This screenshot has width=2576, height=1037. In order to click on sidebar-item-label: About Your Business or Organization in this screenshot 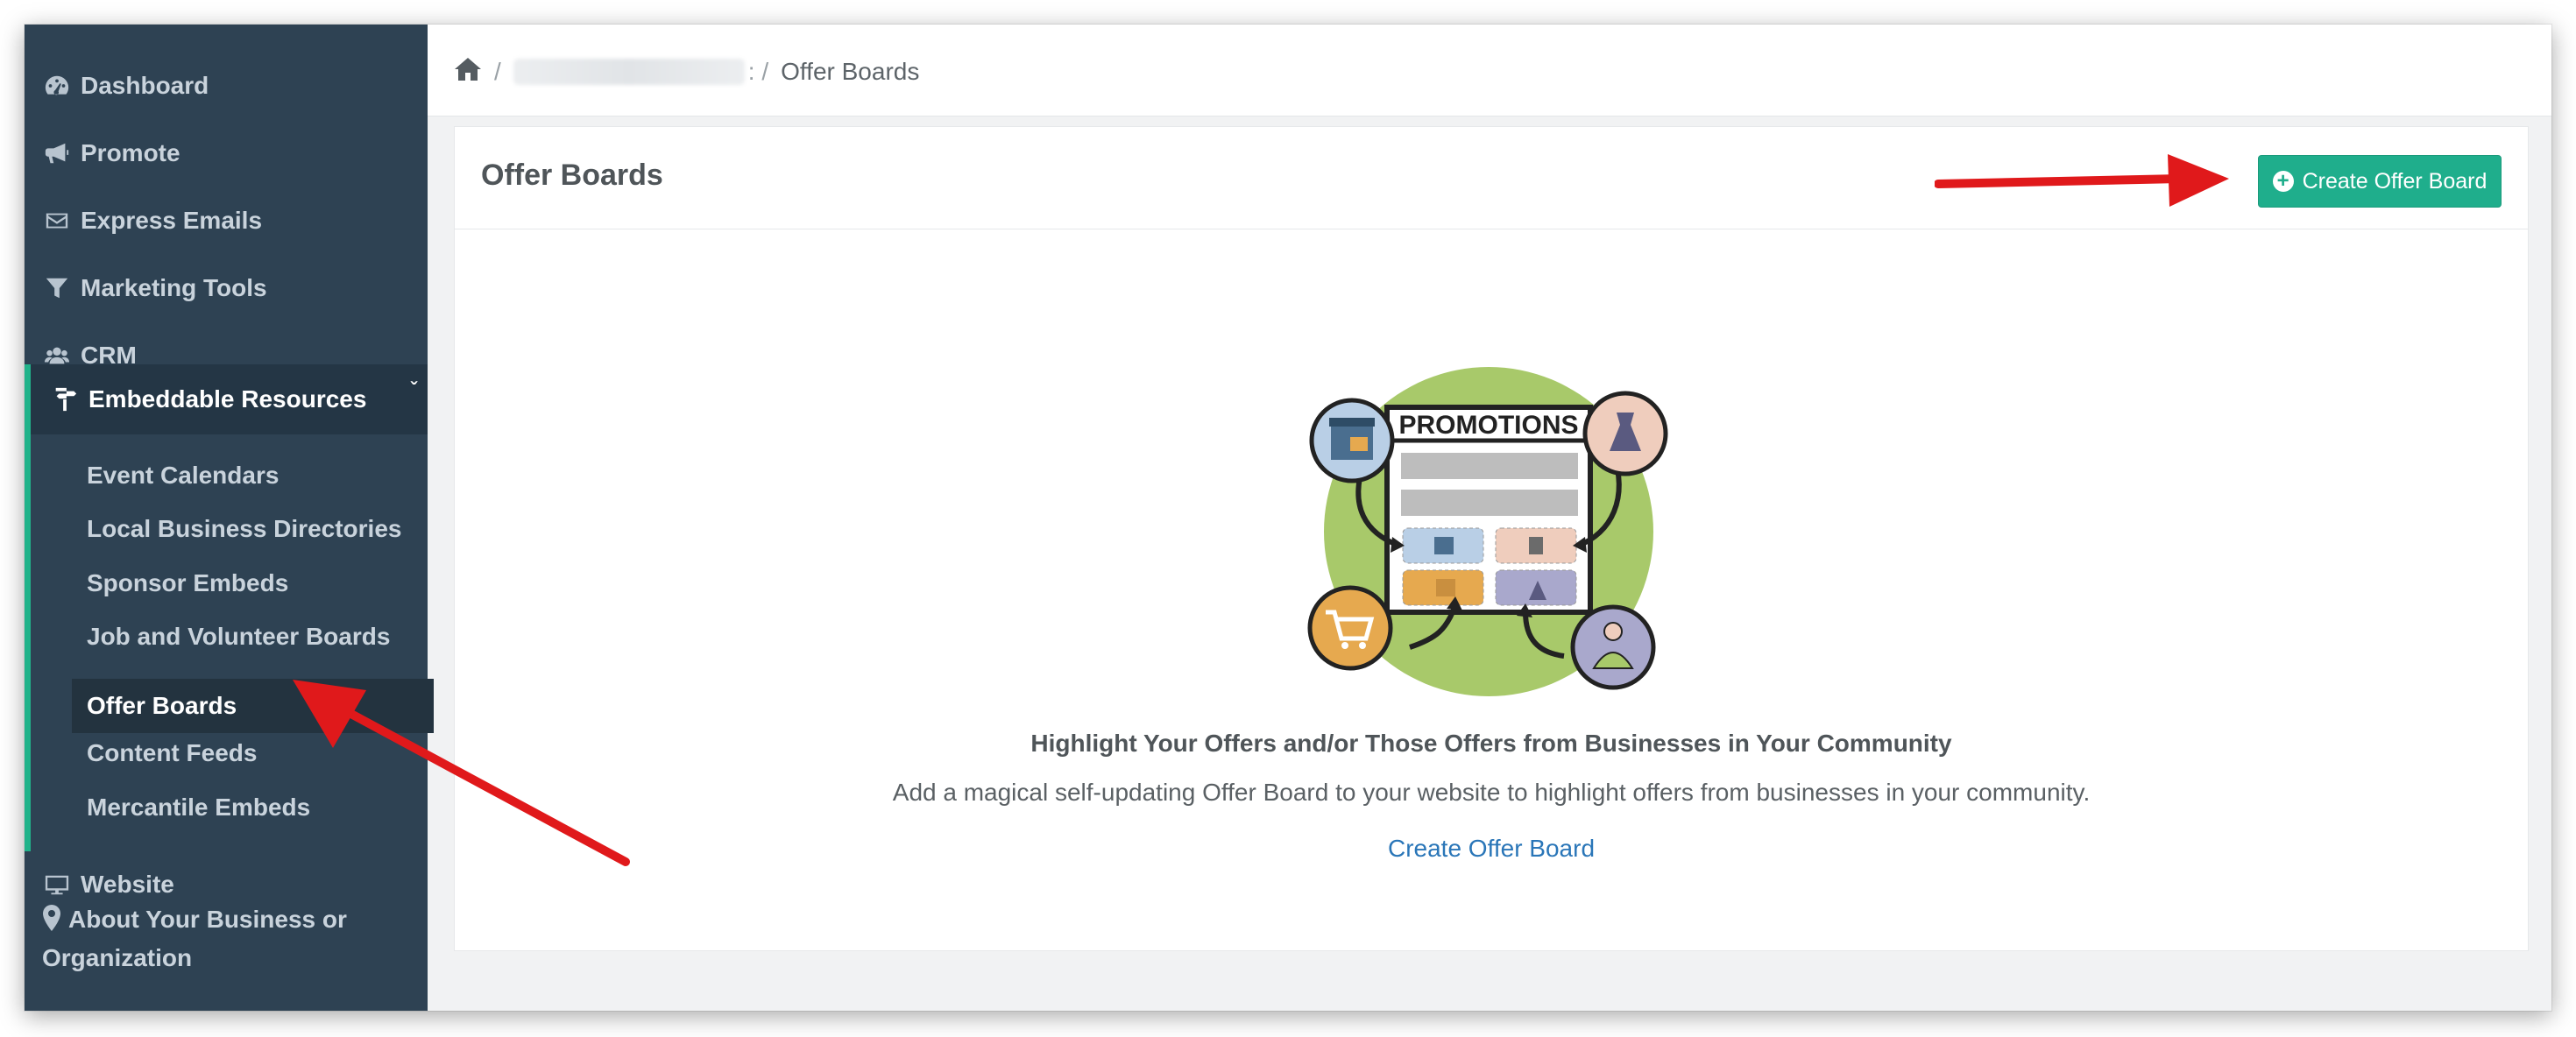, I will do `click(194, 938)`.